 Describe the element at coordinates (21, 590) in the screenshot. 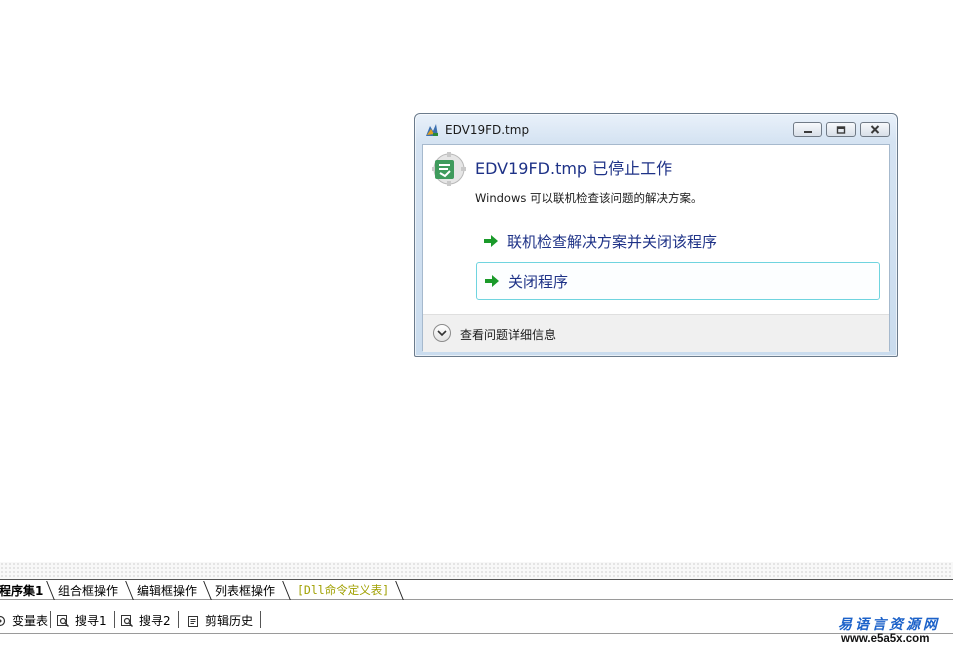

I see `tab-assembly1: 程序集1` at that location.